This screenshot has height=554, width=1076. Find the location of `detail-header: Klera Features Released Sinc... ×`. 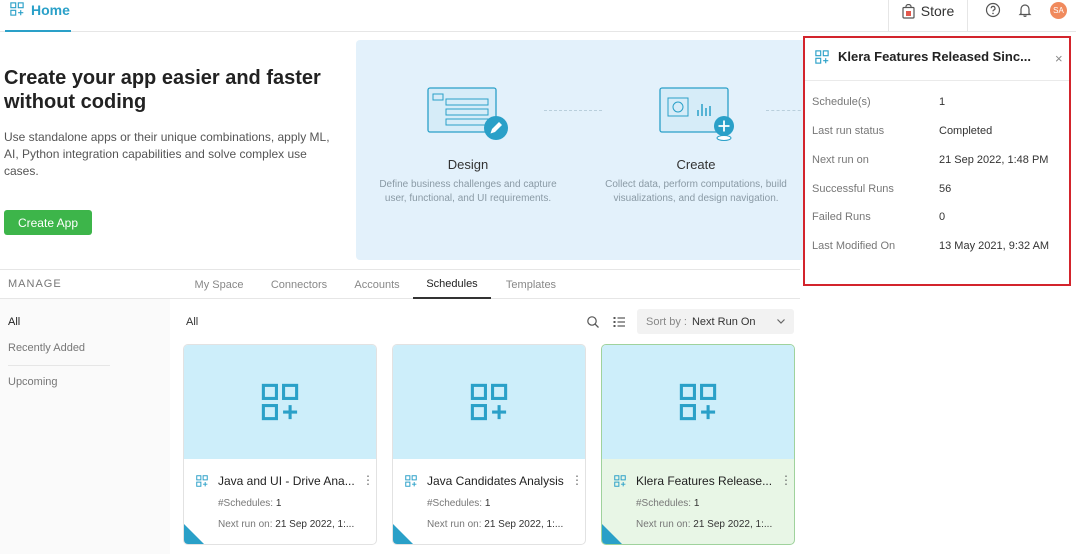

detail-header: Klera Features Released Sinc... × is located at coordinates (937, 59).